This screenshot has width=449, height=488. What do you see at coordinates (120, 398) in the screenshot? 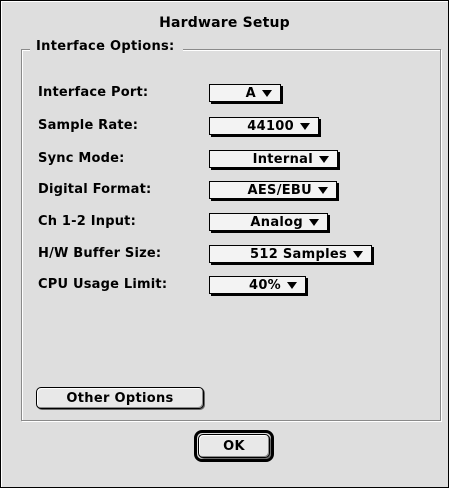
I see `other-options-button: Other Options` at bounding box center [120, 398].